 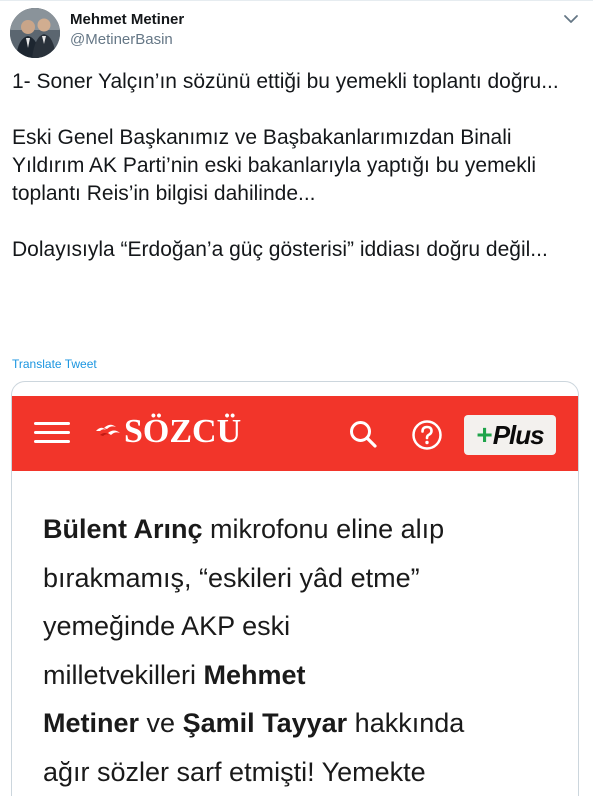 I want to click on avatar-photo, so click(x=35, y=33).